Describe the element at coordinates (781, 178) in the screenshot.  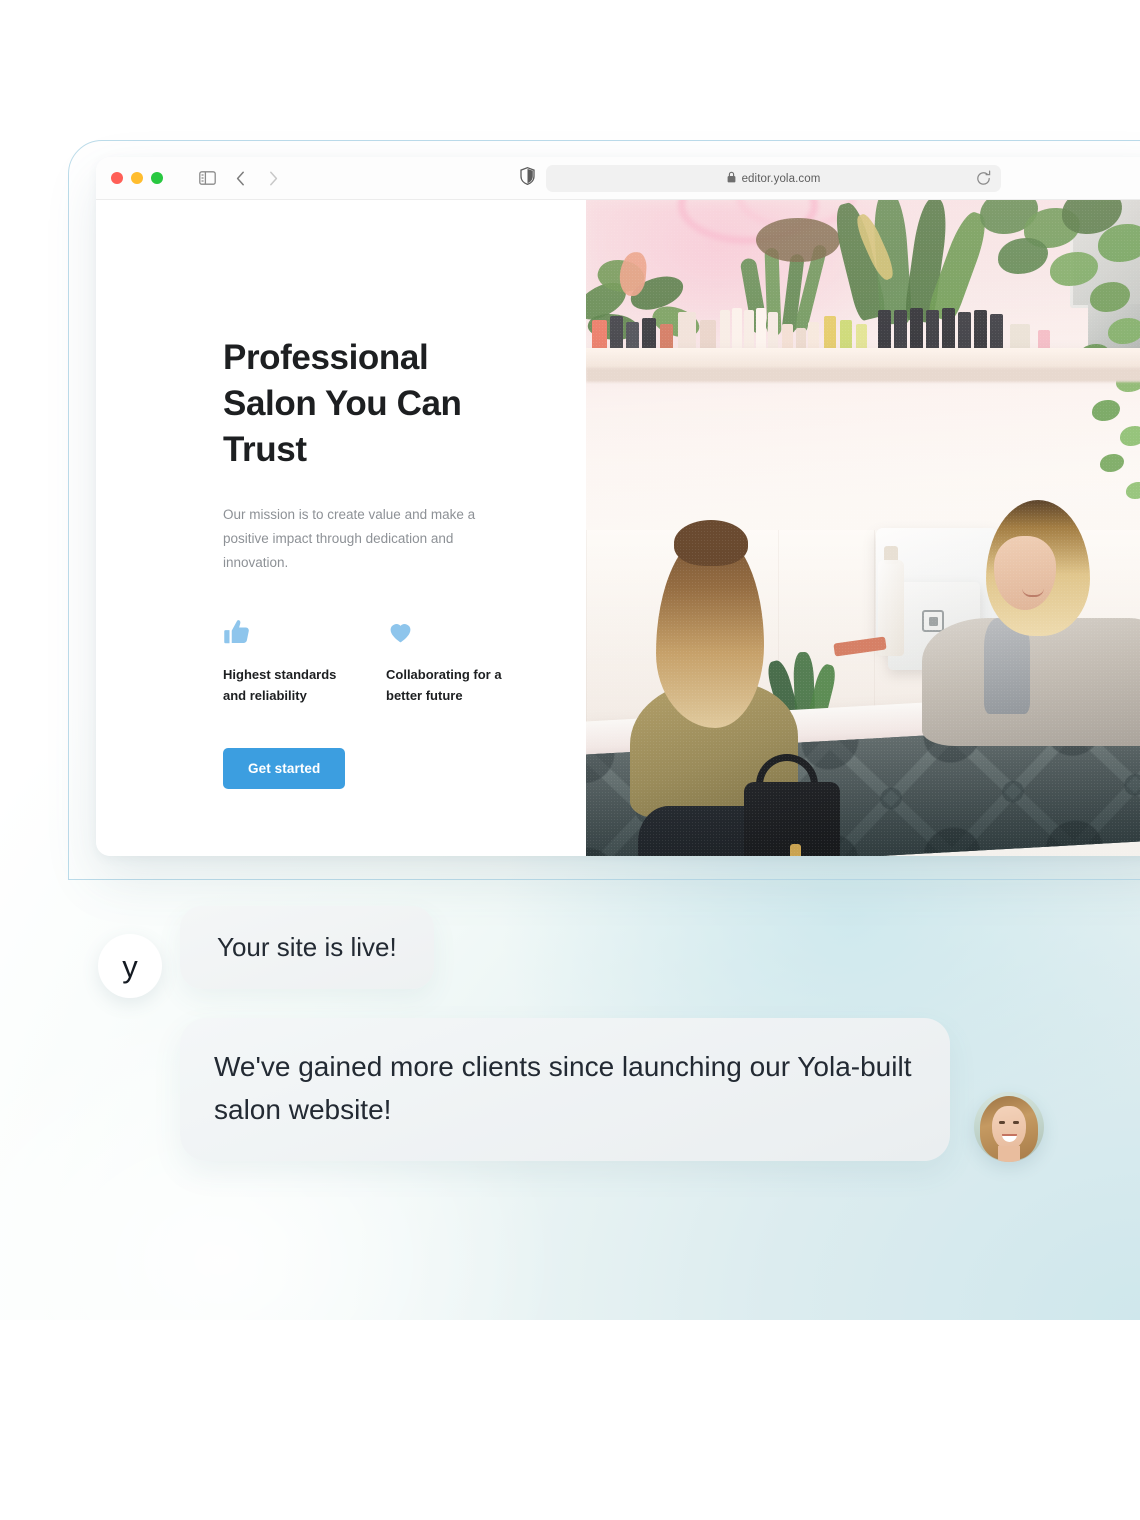
I see `address-bar-url: editor.yola.com` at that location.